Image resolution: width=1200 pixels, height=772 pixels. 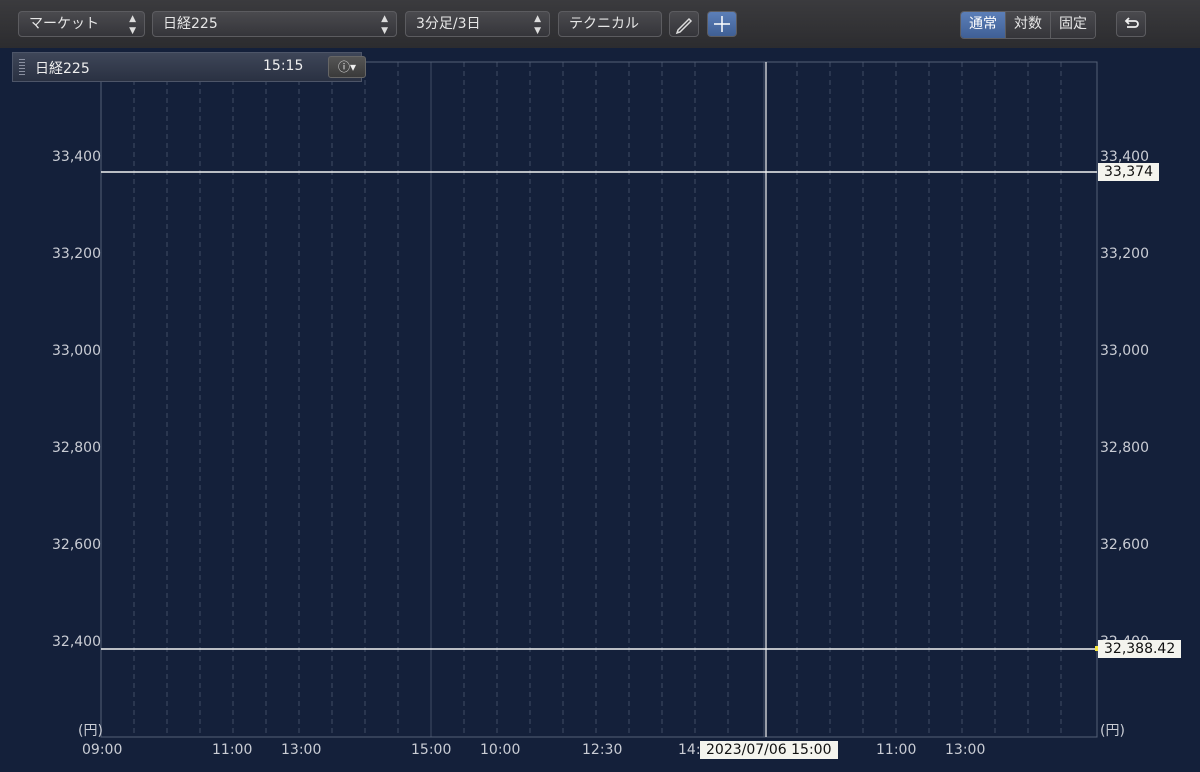 What do you see at coordinates (965, 750) in the screenshot?
I see `x-tick-1300-b: 13:00` at bounding box center [965, 750].